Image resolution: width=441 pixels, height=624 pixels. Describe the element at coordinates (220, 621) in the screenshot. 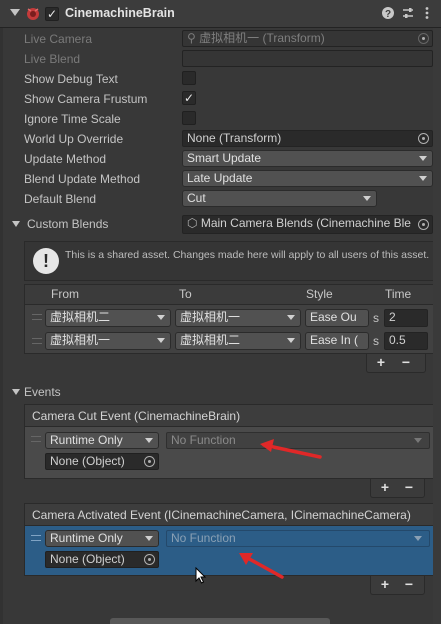

I see `bottom-add-component-edge` at that location.